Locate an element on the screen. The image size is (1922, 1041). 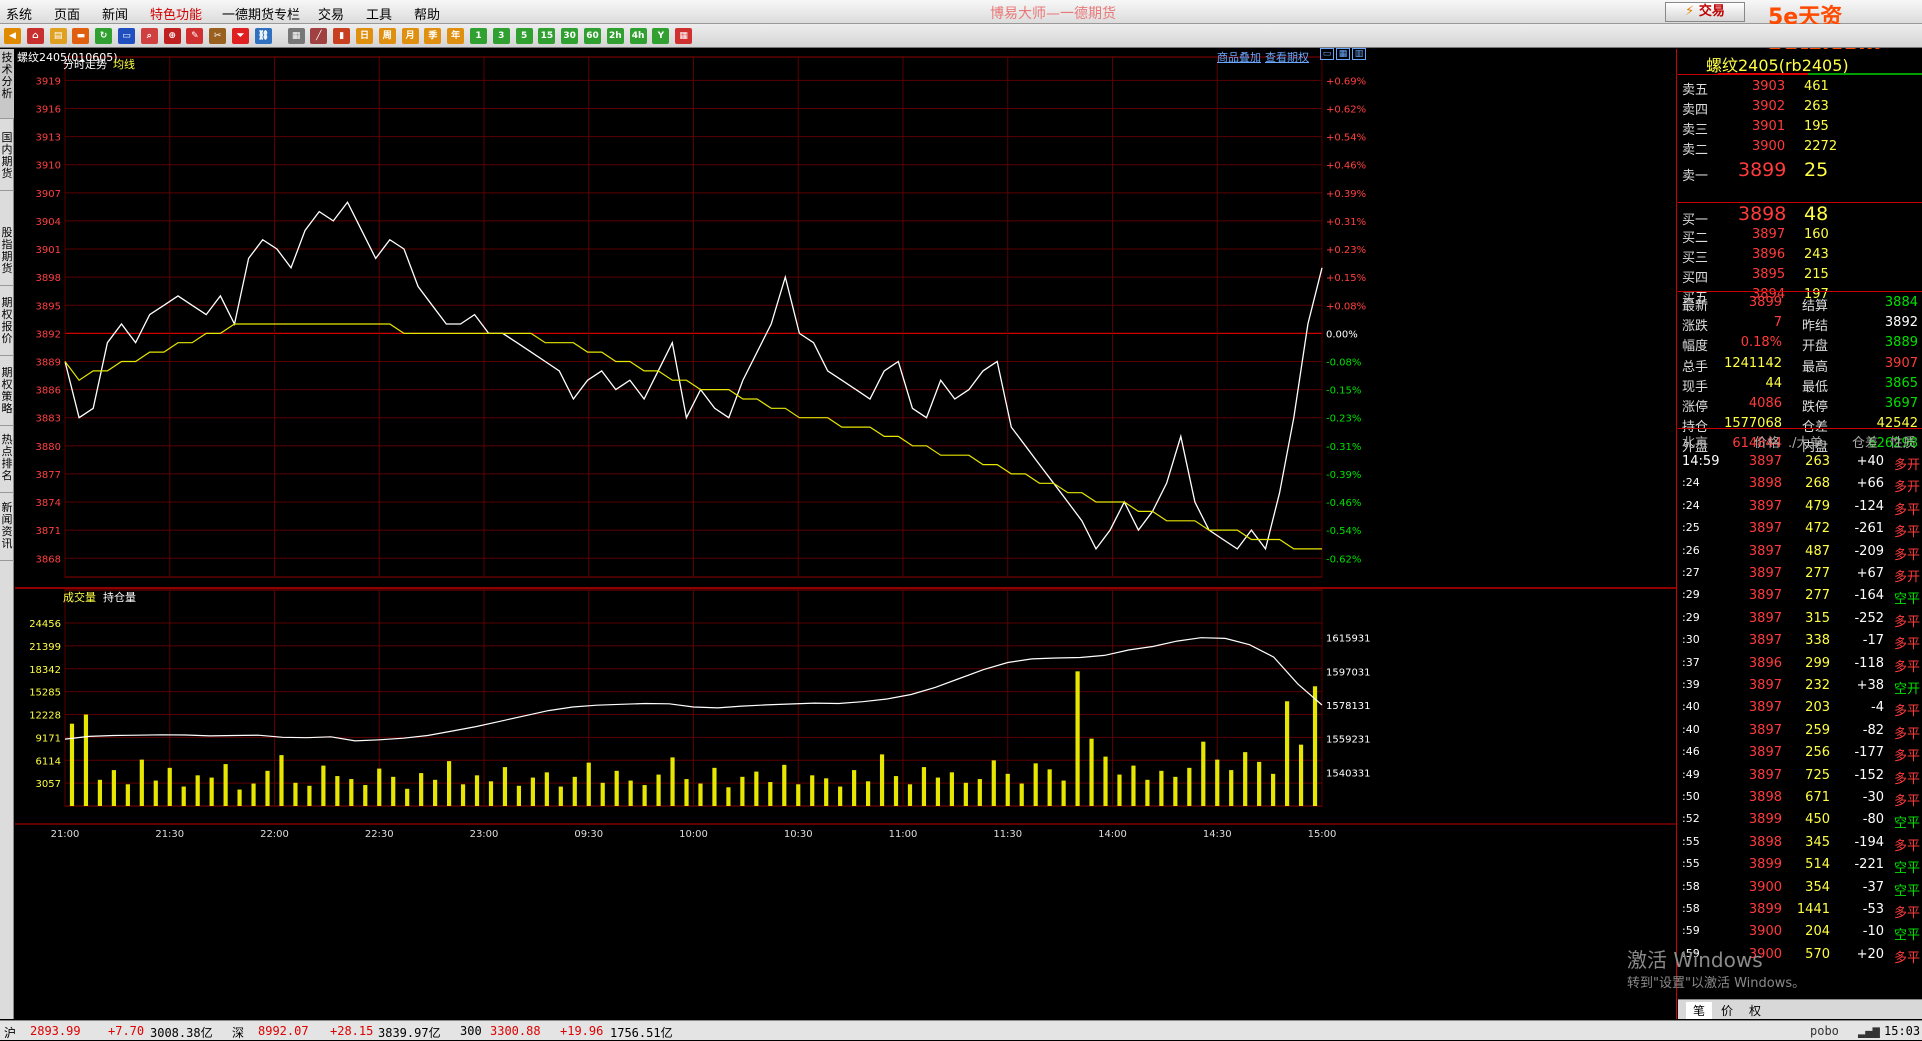
toolbar-back-button: ◀ is located at coordinates (12, 36).